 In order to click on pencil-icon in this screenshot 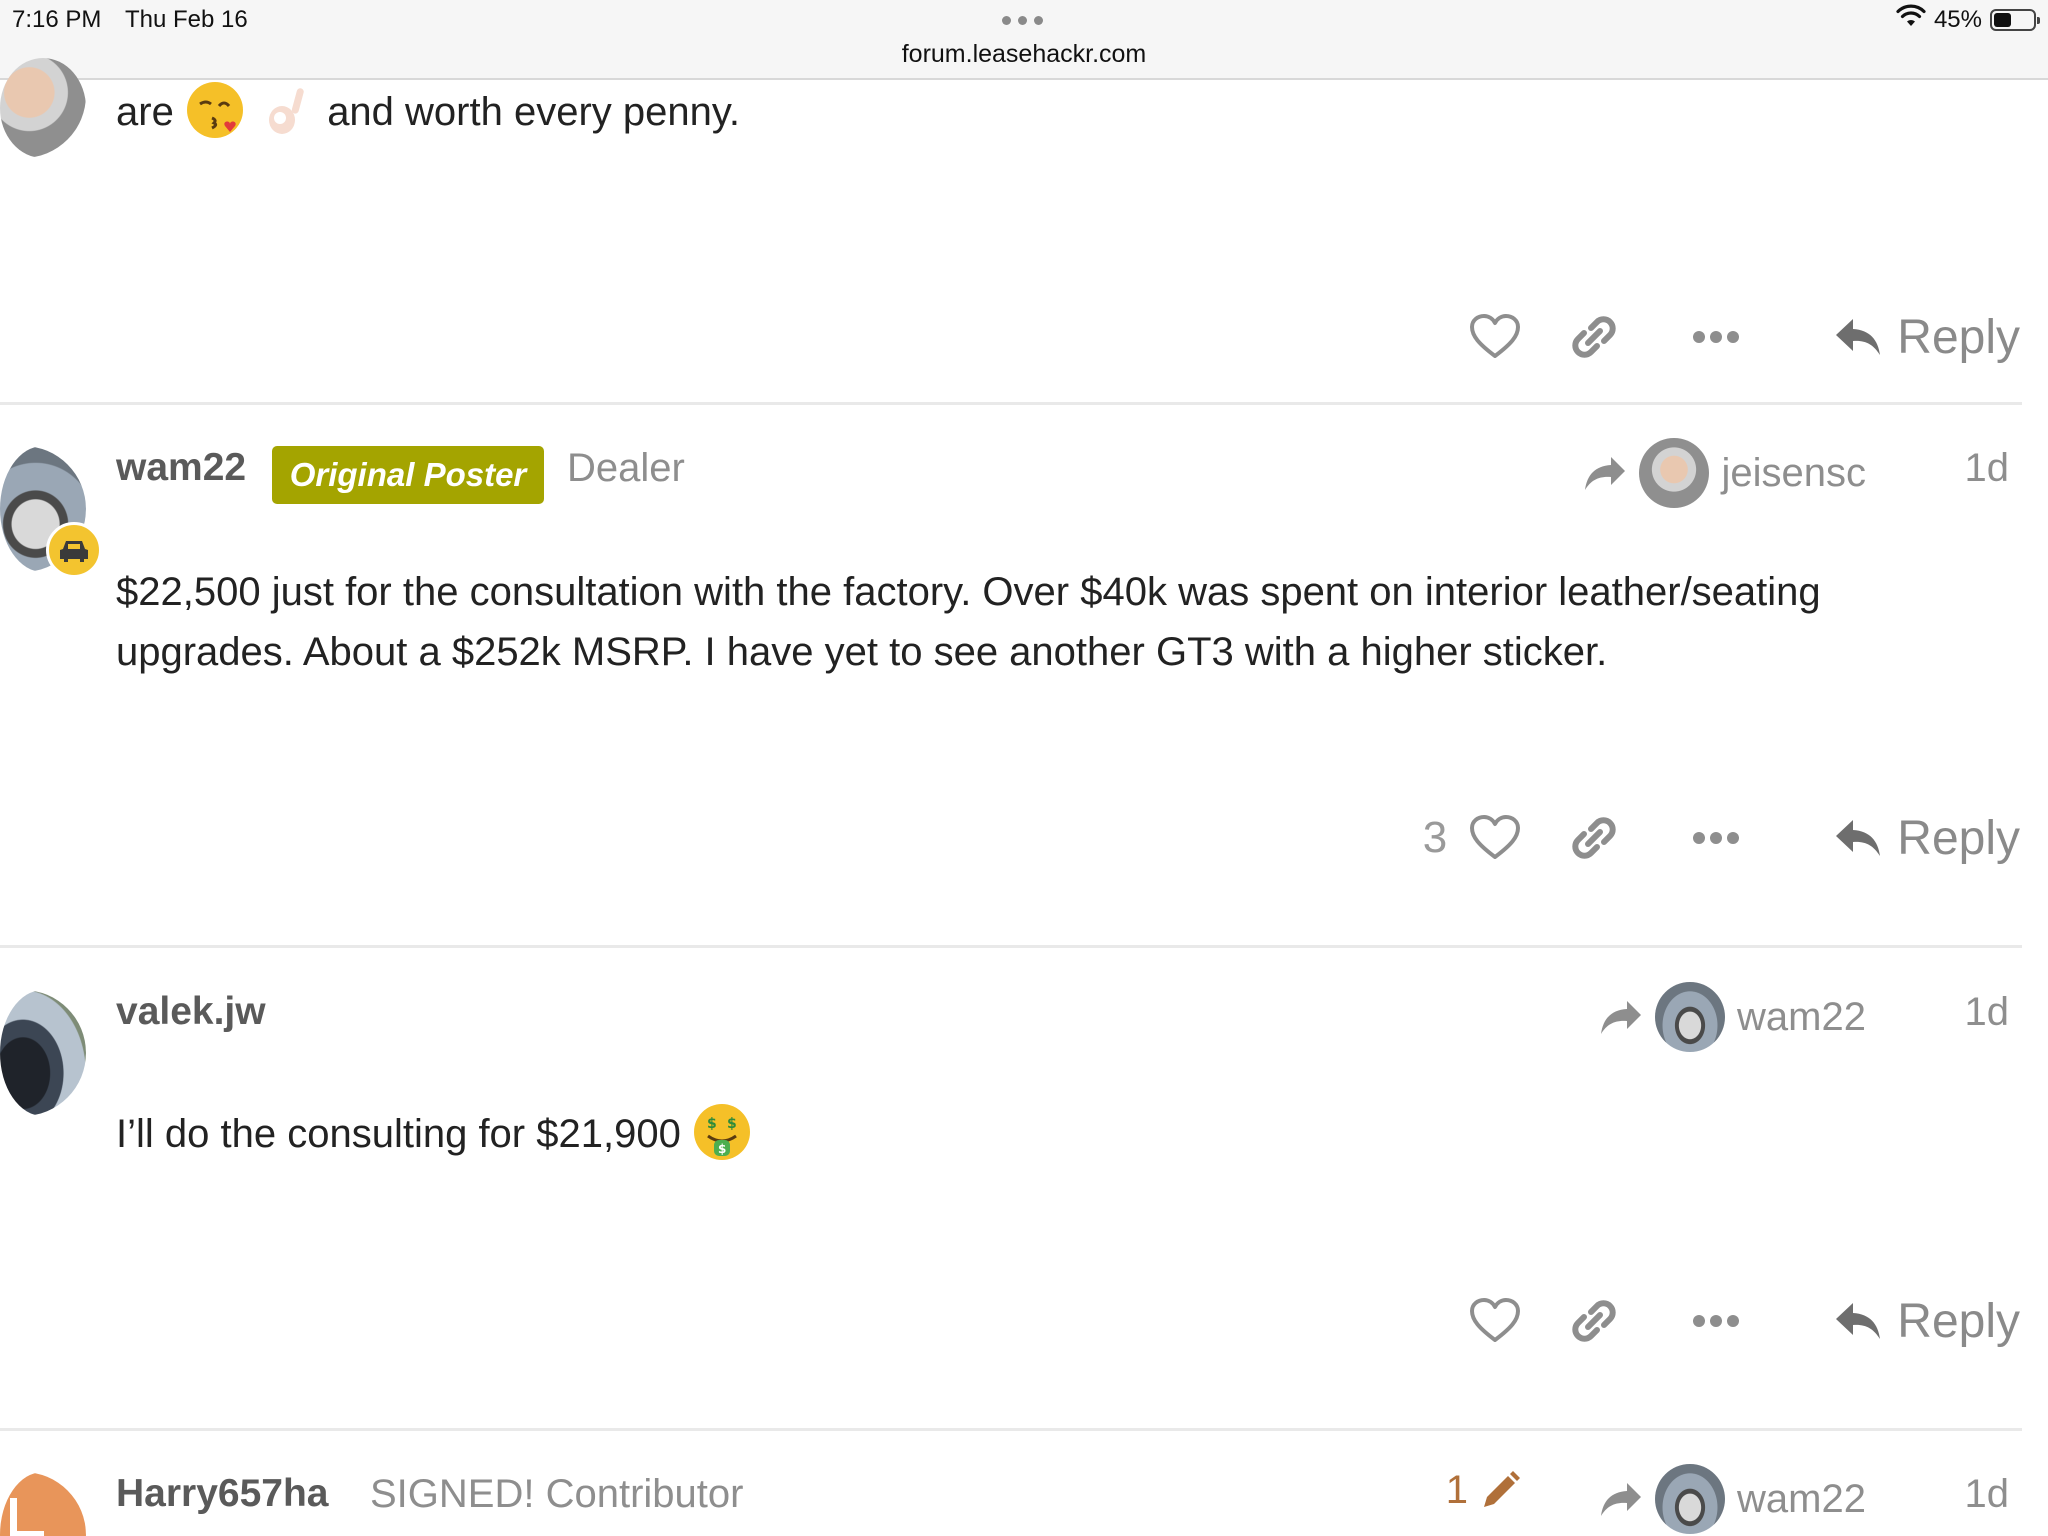, I will do `click(1502, 1488)`.